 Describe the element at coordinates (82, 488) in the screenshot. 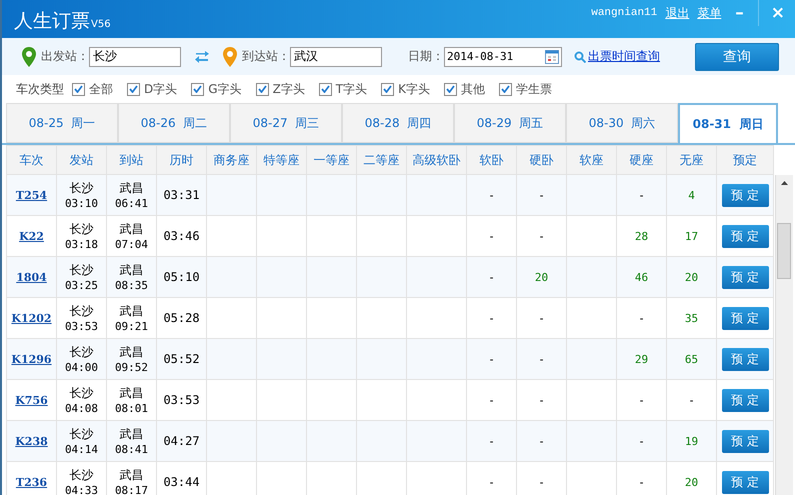

I see `time-text: 04:33` at that location.